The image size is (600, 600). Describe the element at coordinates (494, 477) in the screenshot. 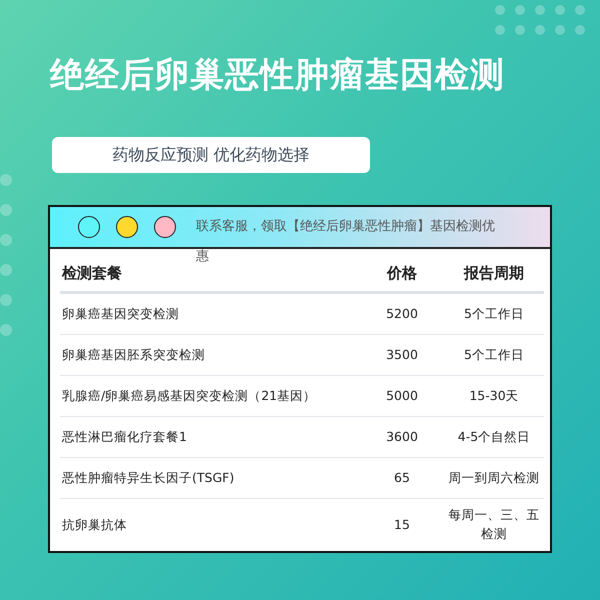

I see `table-cell-text: 周一到周六检测` at that location.